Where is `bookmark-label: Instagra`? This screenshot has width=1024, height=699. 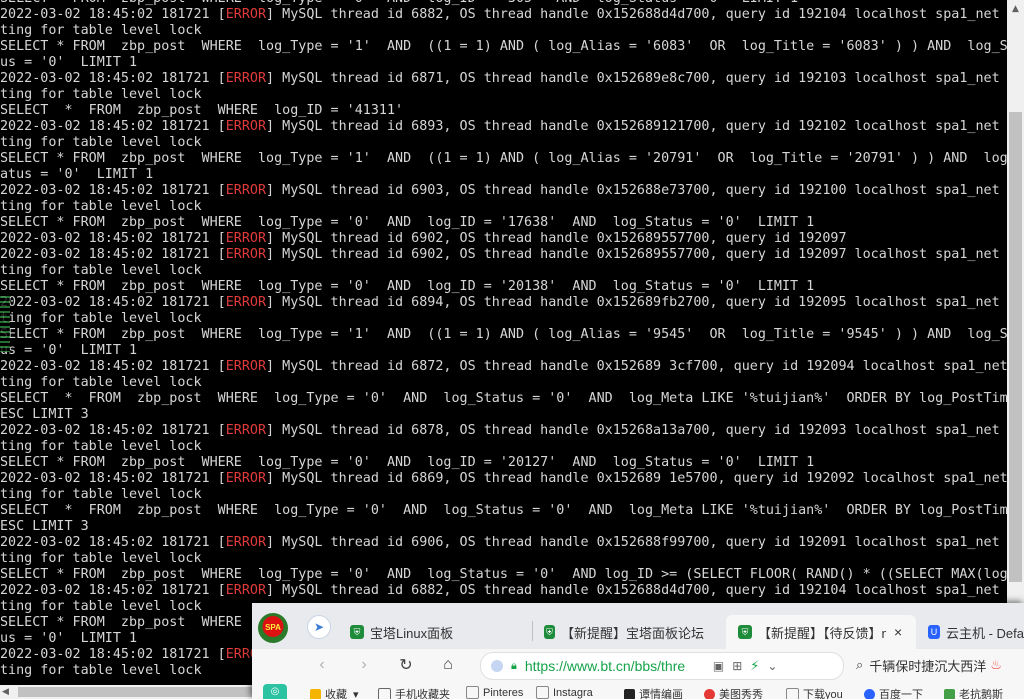
bookmark-label: Instagra is located at coordinates (573, 692).